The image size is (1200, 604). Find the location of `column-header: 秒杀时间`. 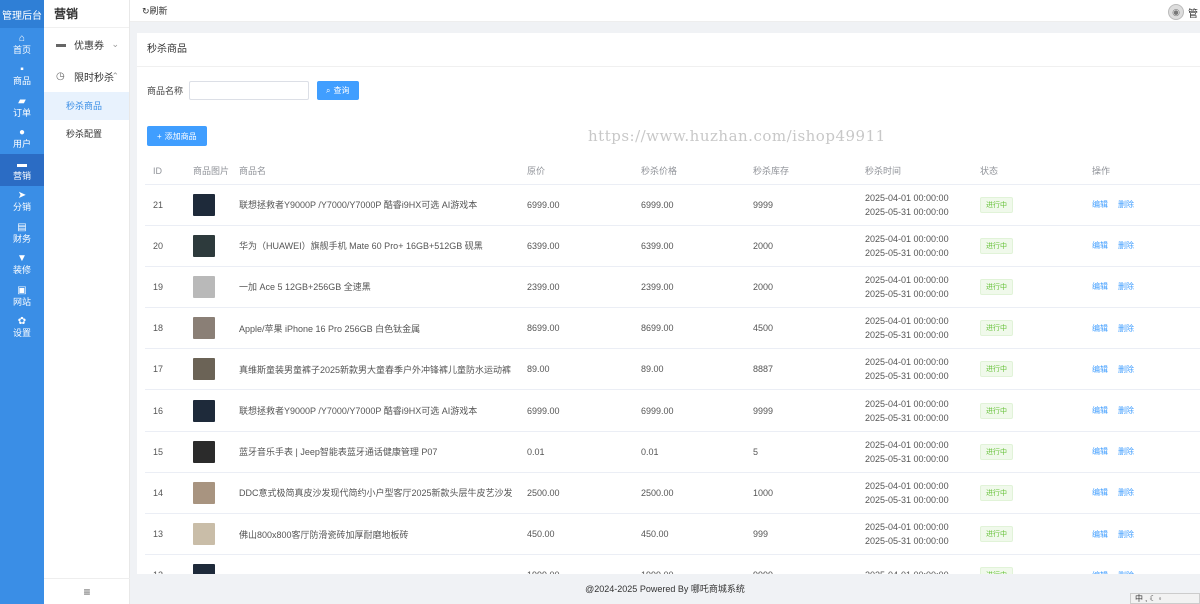

column-header: 秒杀时间 is located at coordinates (914, 171).